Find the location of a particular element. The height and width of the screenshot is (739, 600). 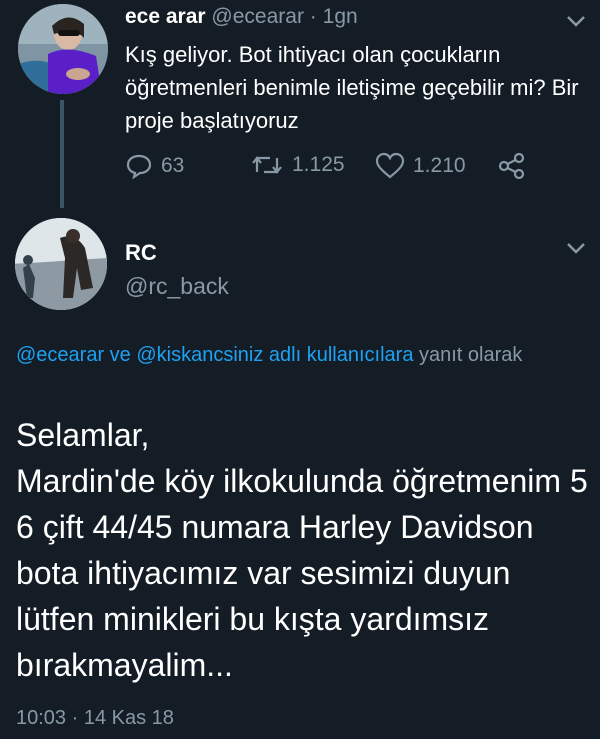

like-button: 1.210 is located at coordinates (420, 166).